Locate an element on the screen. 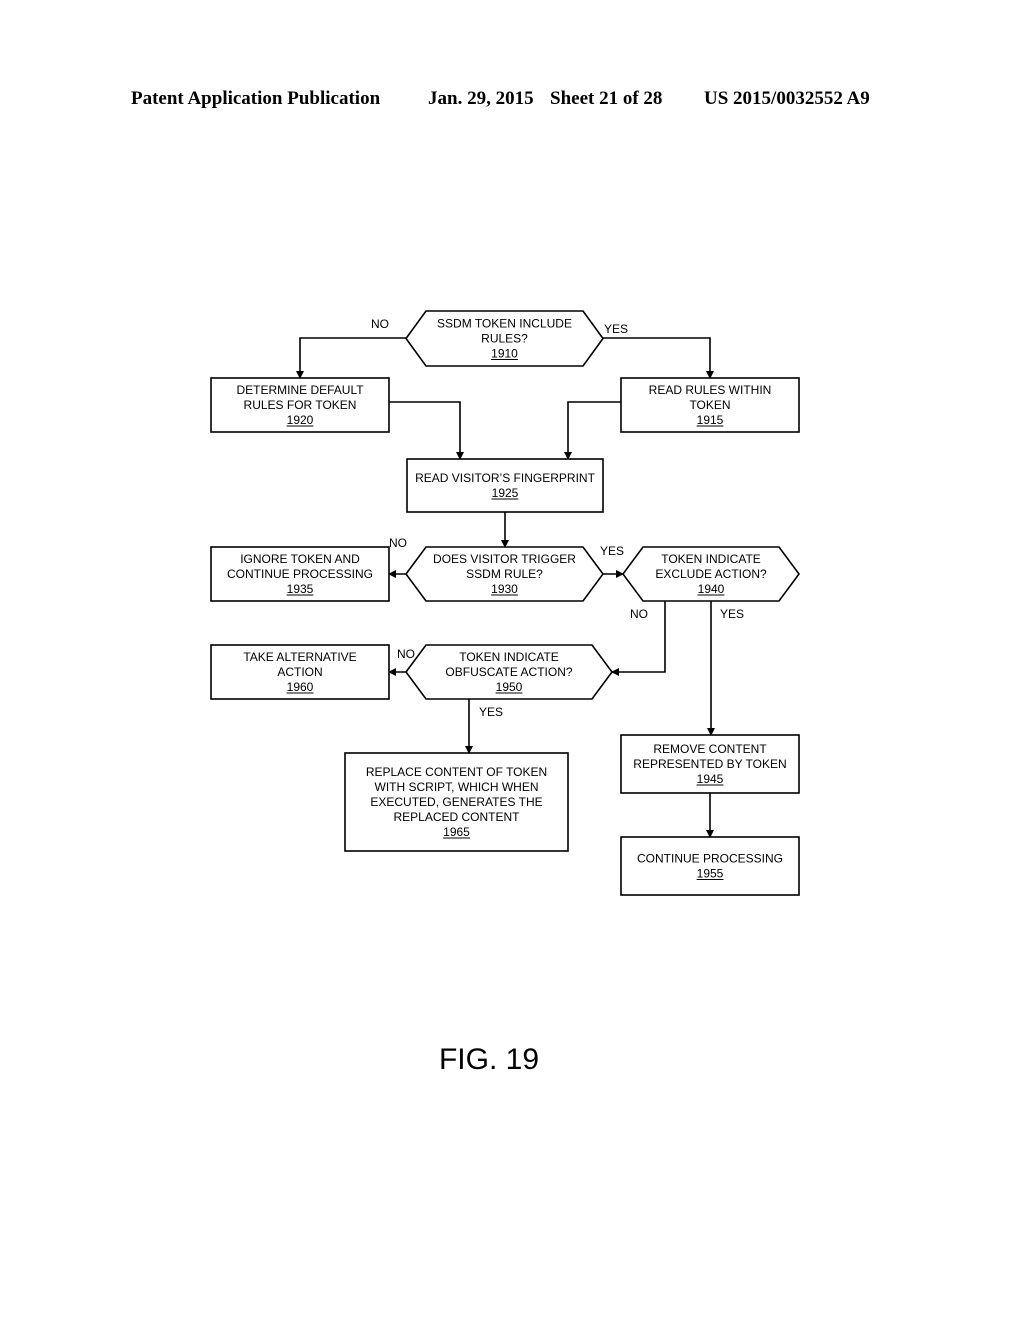  node-text: DETERMINE DEFAULT is located at coordinates (300, 390).